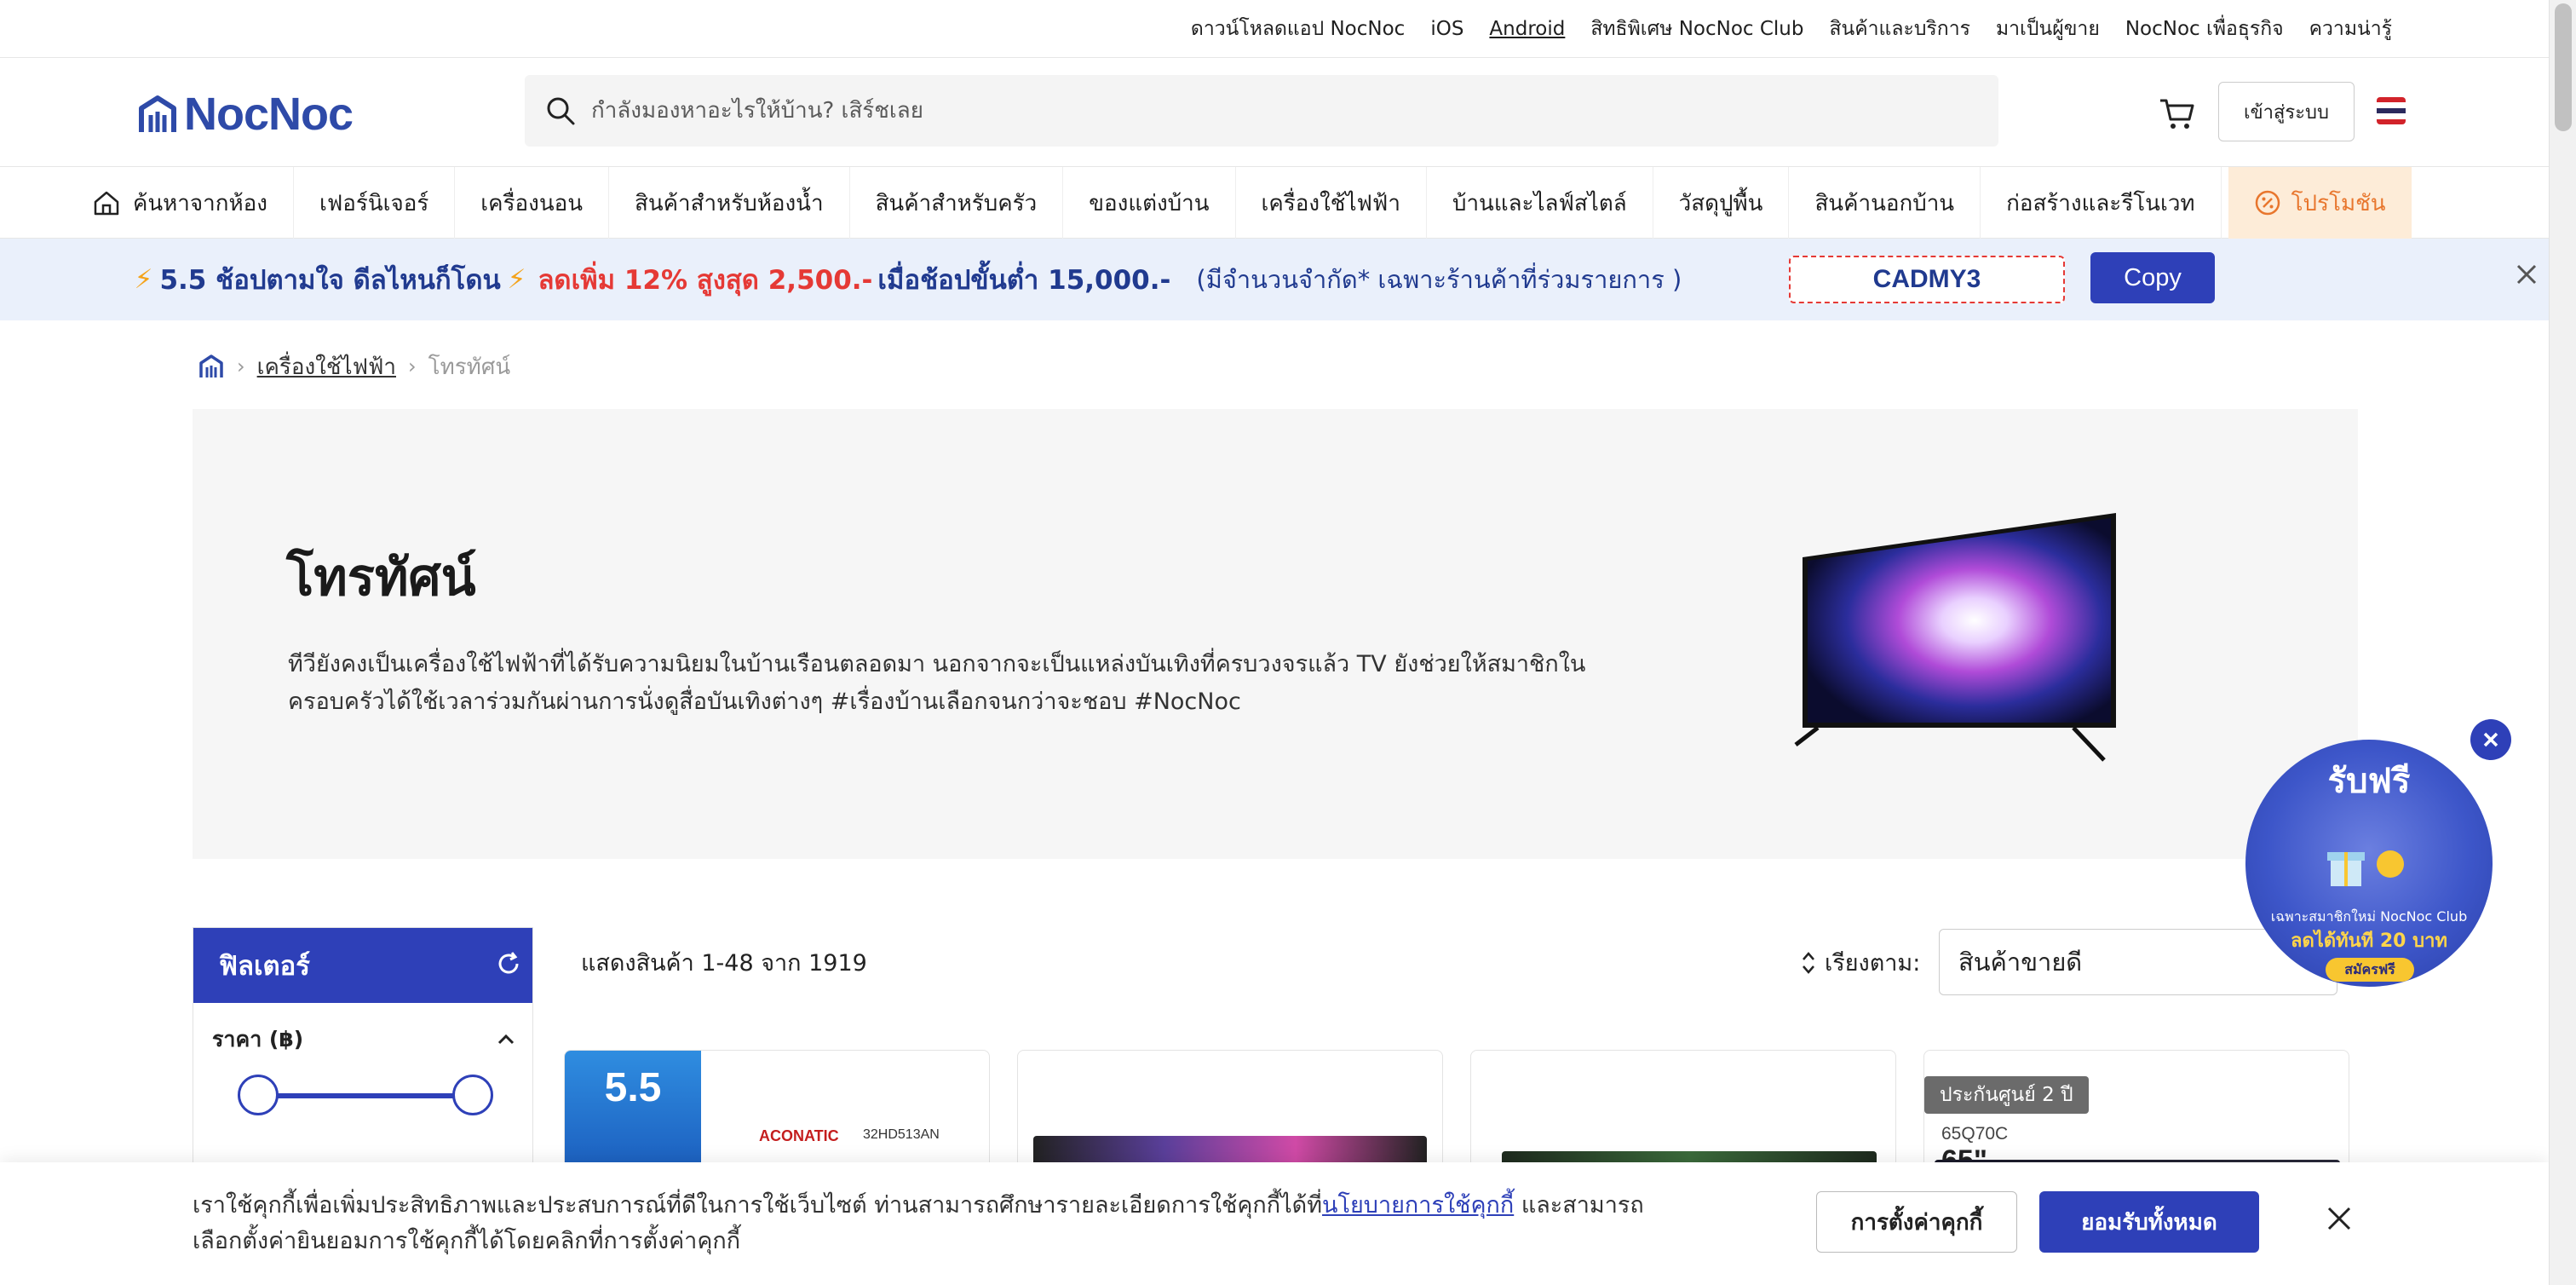  I want to click on category-promotion: โปรโมชัน, so click(2320, 203).